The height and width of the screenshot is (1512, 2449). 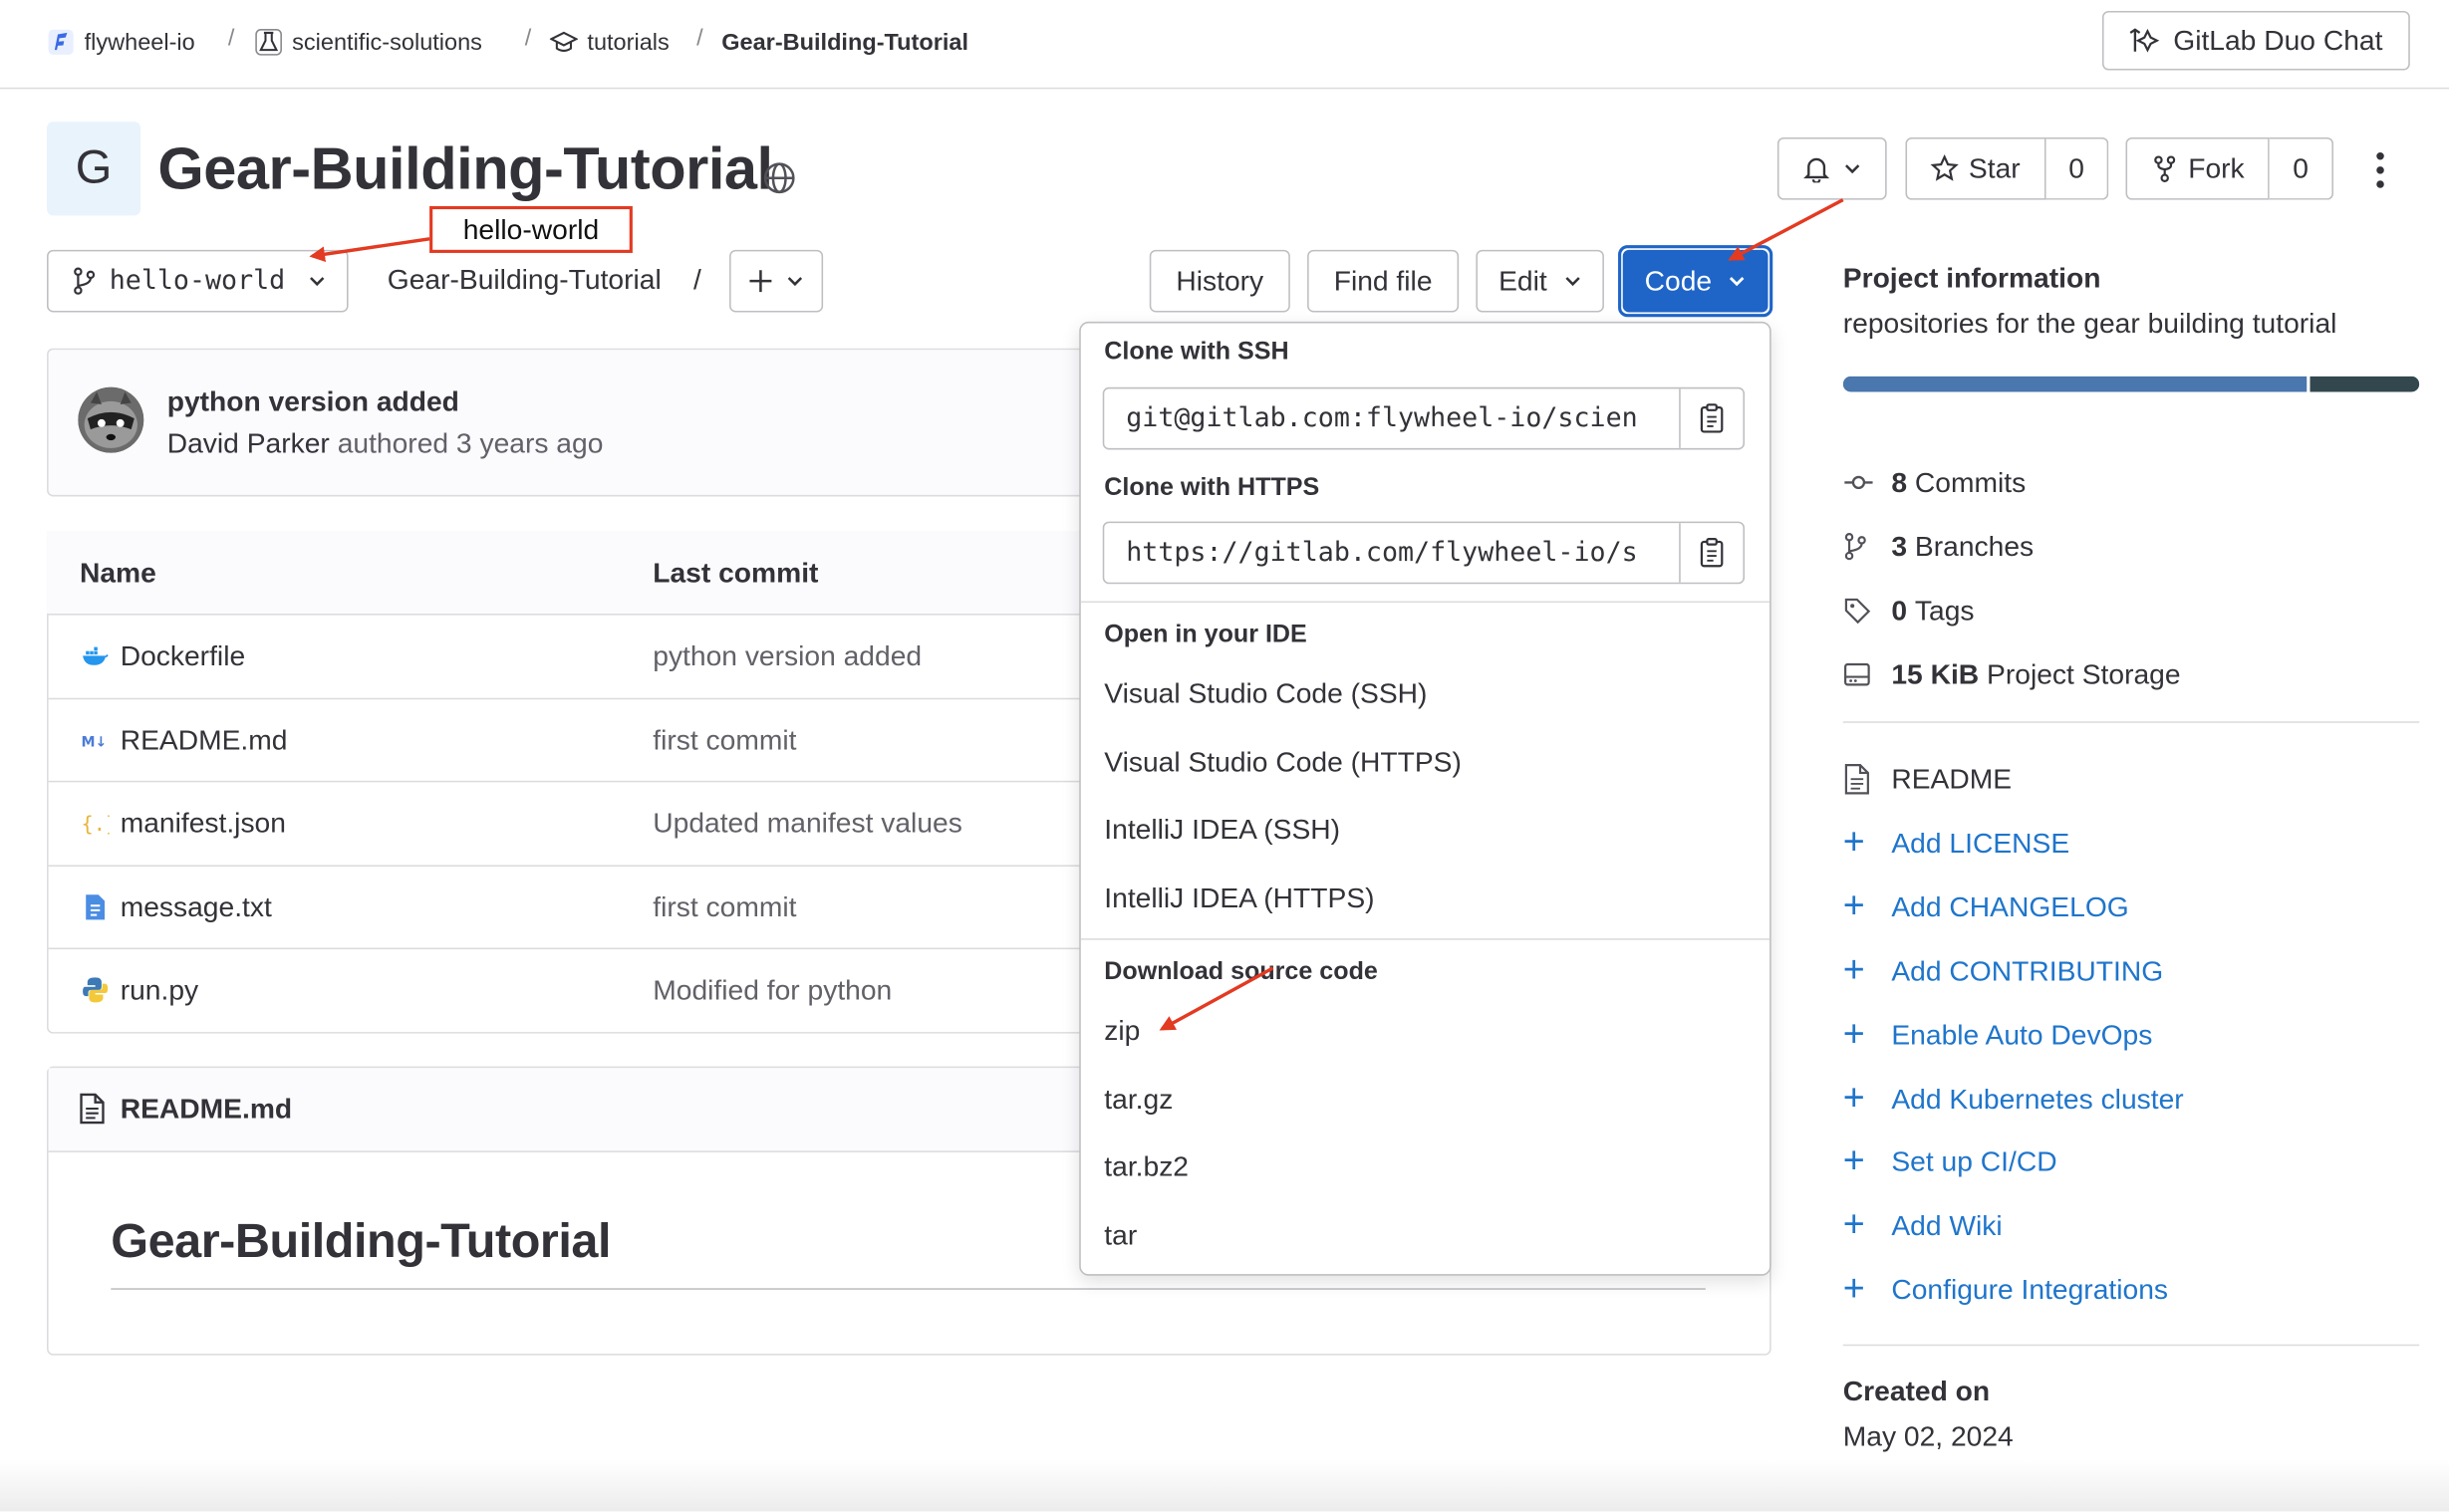 What do you see at coordinates (1216, 998) in the screenshot?
I see `arrow-to-zip` at bounding box center [1216, 998].